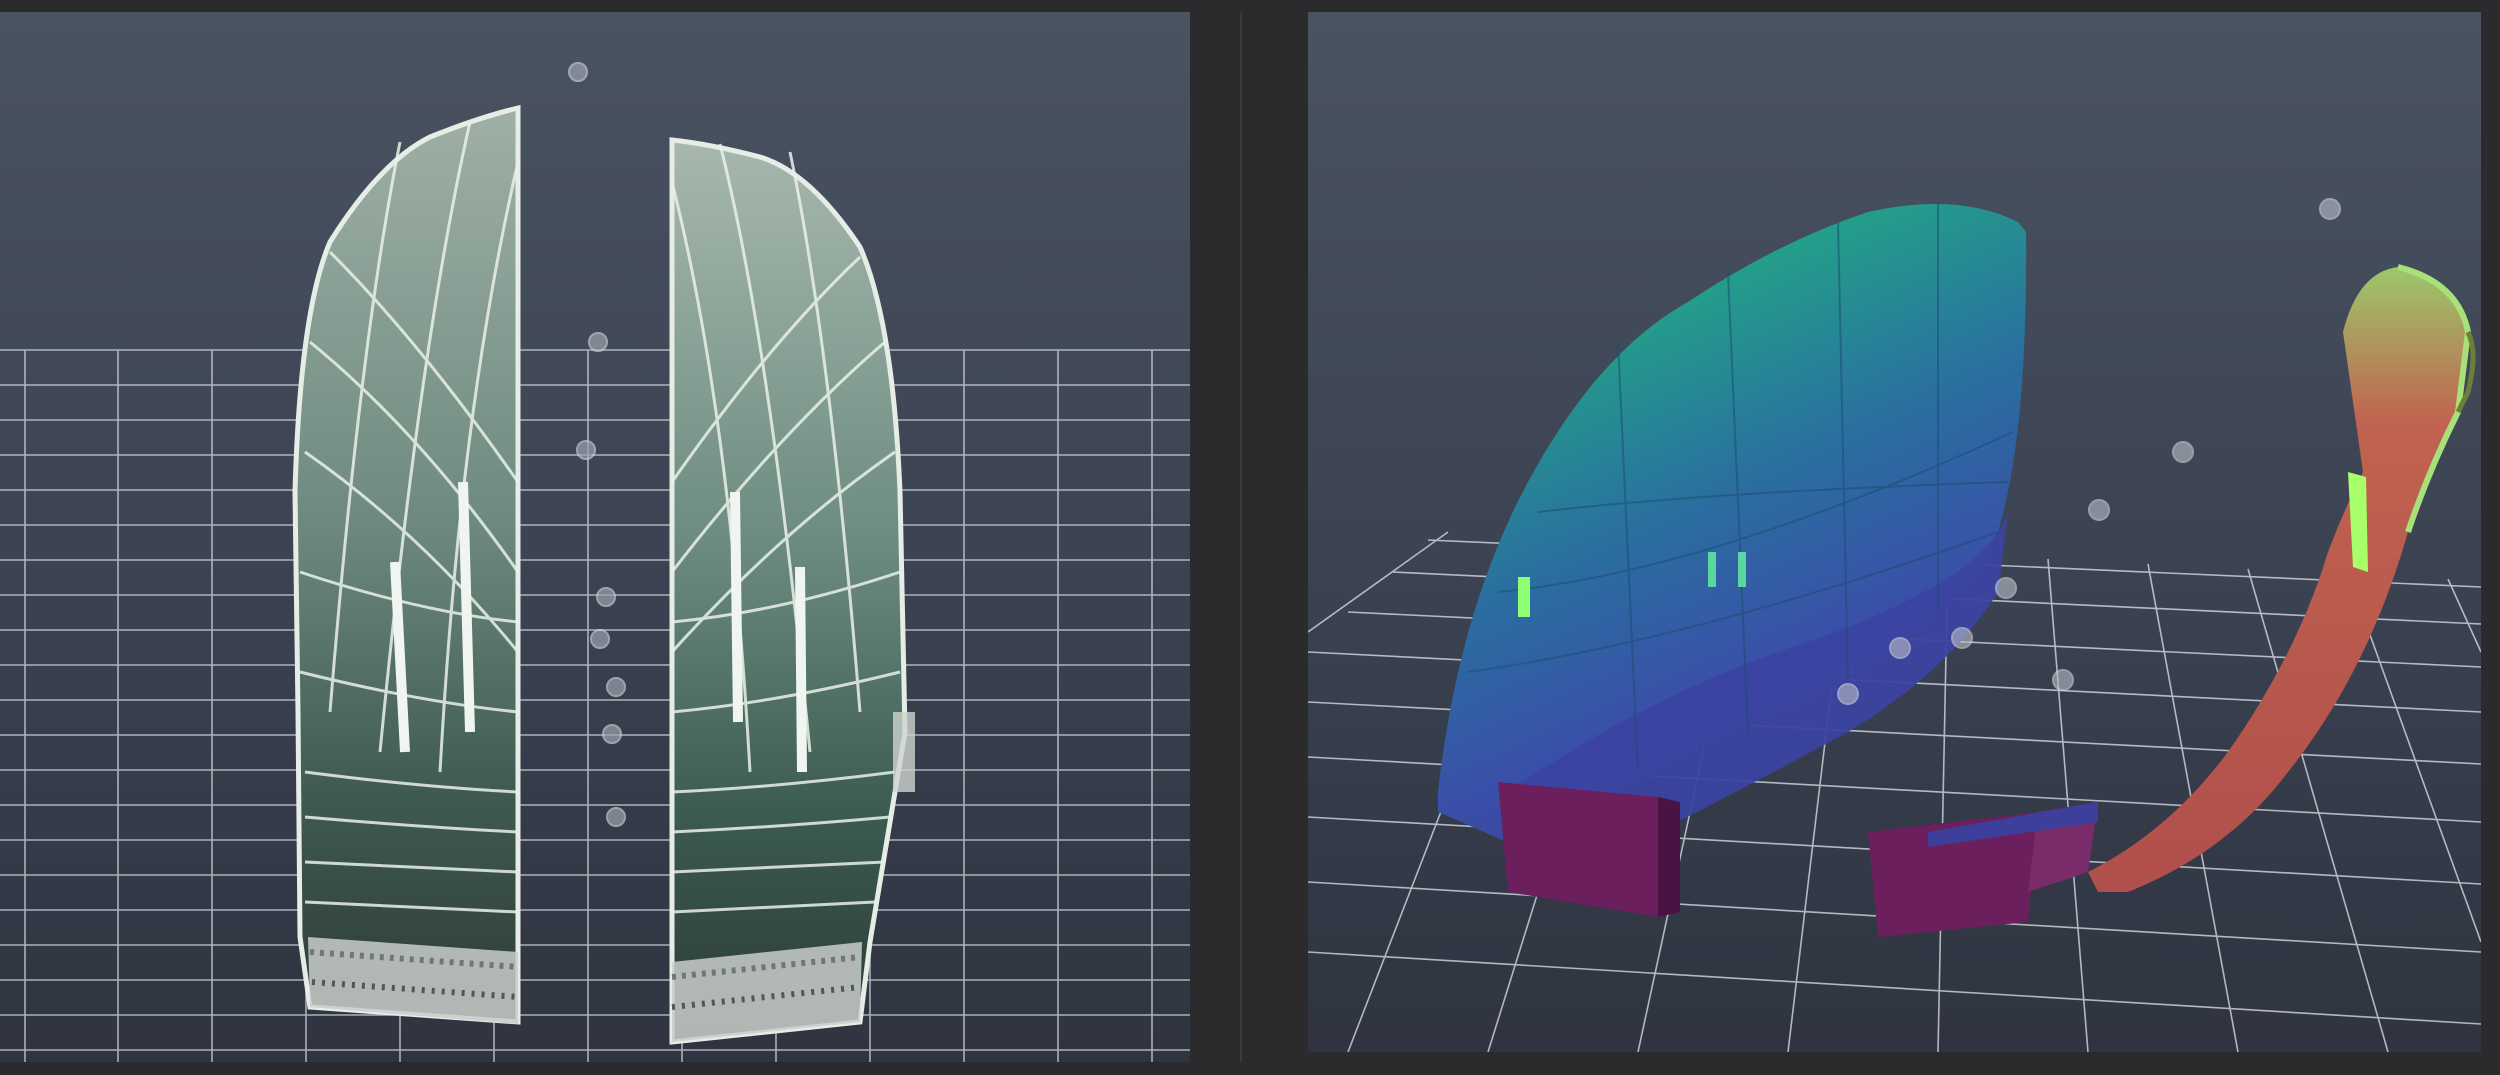 The width and height of the screenshot is (2500, 1075). What do you see at coordinates (406, 564) in the screenshot?
I see `hull-point-cloud-left-half` at bounding box center [406, 564].